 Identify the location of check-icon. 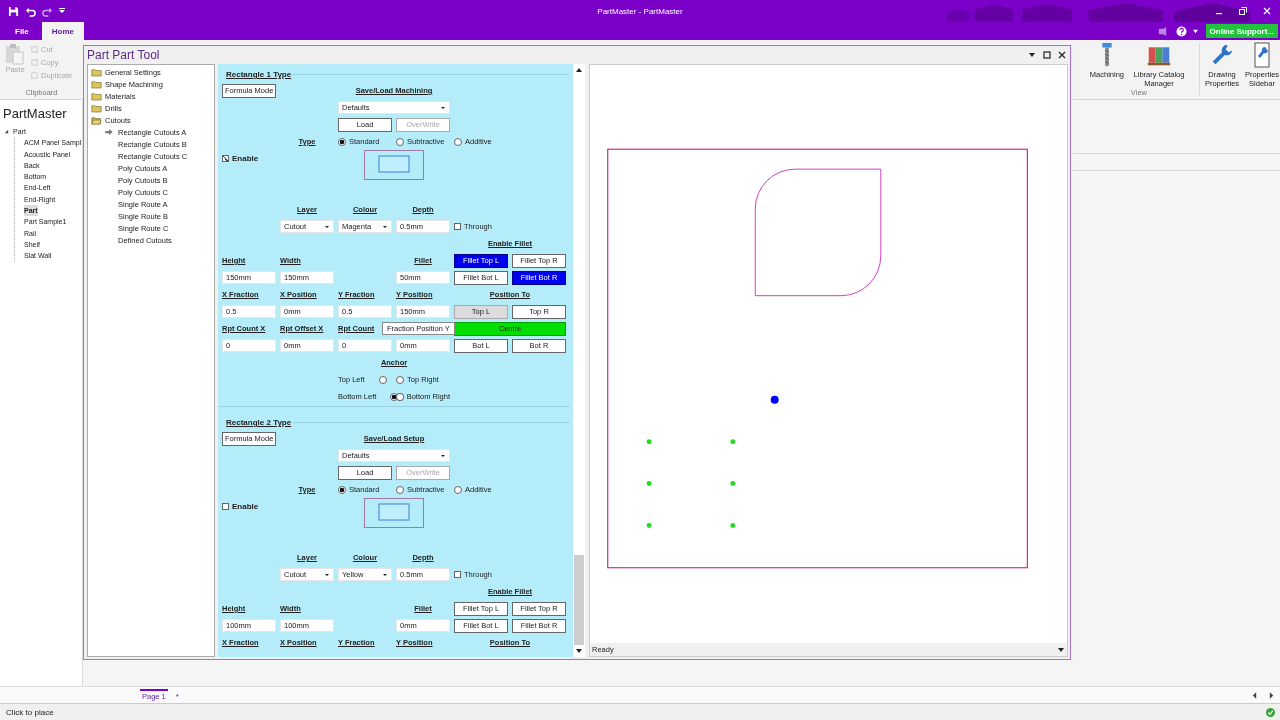
(1270, 712).